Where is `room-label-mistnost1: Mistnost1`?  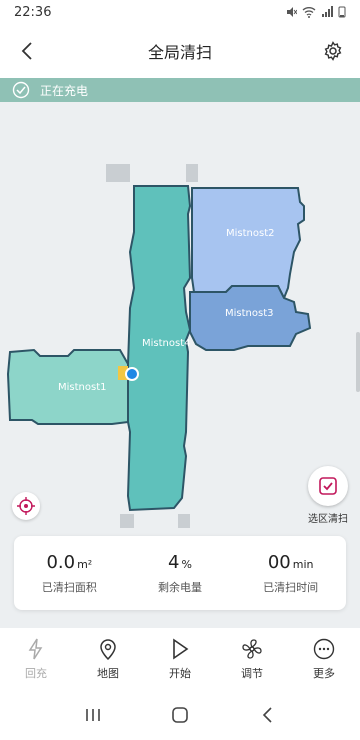
room-label-mistnost1: Mistnost1 is located at coordinates (82, 387).